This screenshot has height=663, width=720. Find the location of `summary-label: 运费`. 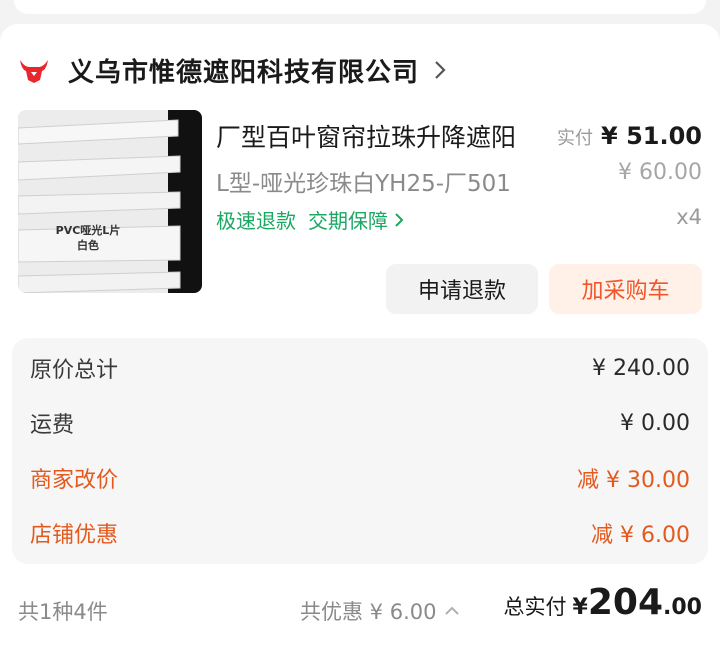

summary-label: 运费 is located at coordinates (52, 425).